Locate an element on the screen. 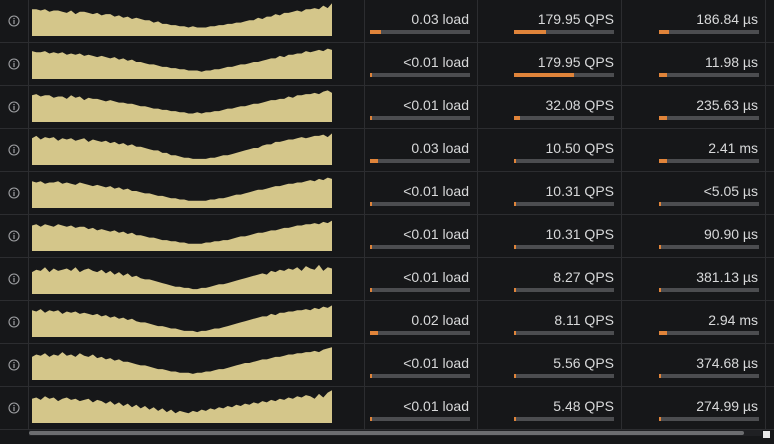  horizontal-scrollbar is located at coordinates (395, 433).